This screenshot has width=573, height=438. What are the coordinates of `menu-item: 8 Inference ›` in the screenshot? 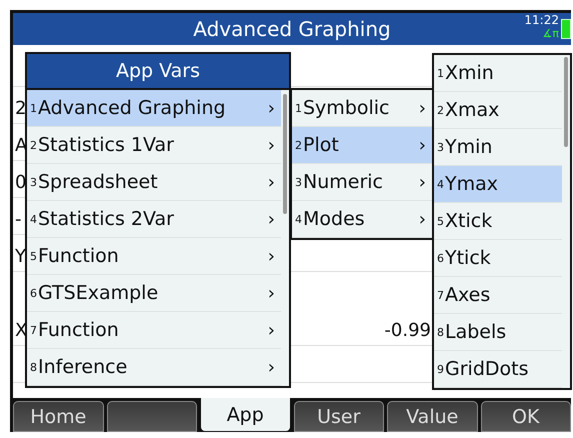 It's located at (154, 367).